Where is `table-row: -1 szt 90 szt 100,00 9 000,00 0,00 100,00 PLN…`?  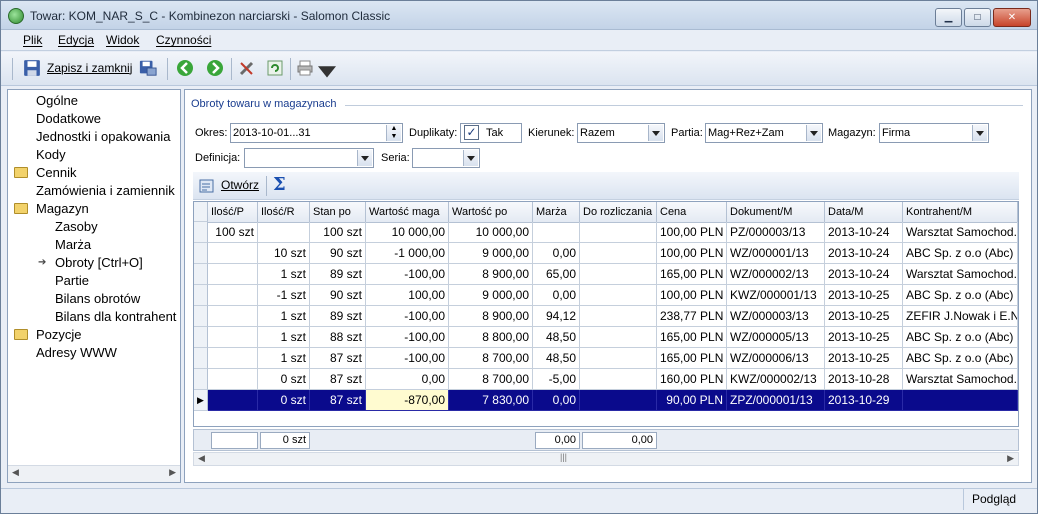
table-row: -1 szt 90 szt 100,00 9 000,00 0,00 100,00 PLN… is located at coordinates (606, 295).